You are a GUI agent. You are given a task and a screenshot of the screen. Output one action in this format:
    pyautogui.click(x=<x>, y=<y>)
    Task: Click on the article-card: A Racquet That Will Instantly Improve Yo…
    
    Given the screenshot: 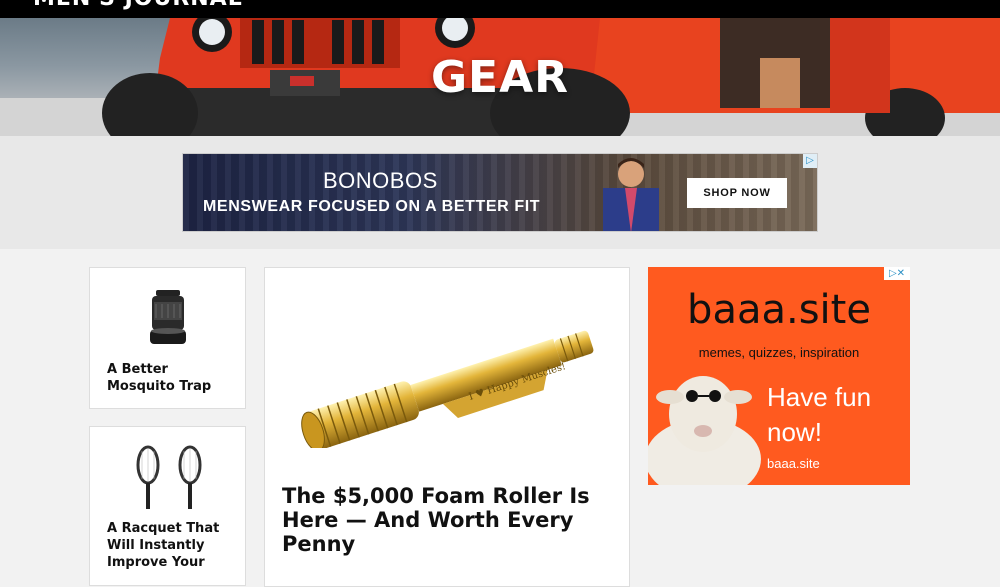 What is the action you would take?
    pyautogui.click(x=167, y=506)
    